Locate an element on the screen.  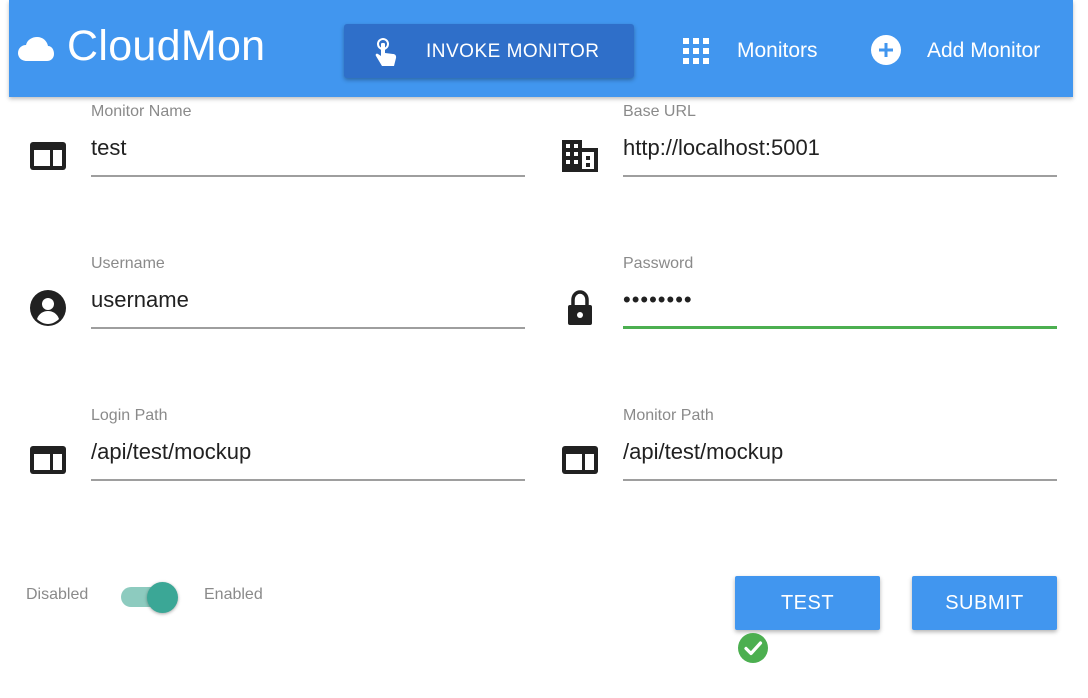
add-circle-icon is located at coordinates (886, 50).